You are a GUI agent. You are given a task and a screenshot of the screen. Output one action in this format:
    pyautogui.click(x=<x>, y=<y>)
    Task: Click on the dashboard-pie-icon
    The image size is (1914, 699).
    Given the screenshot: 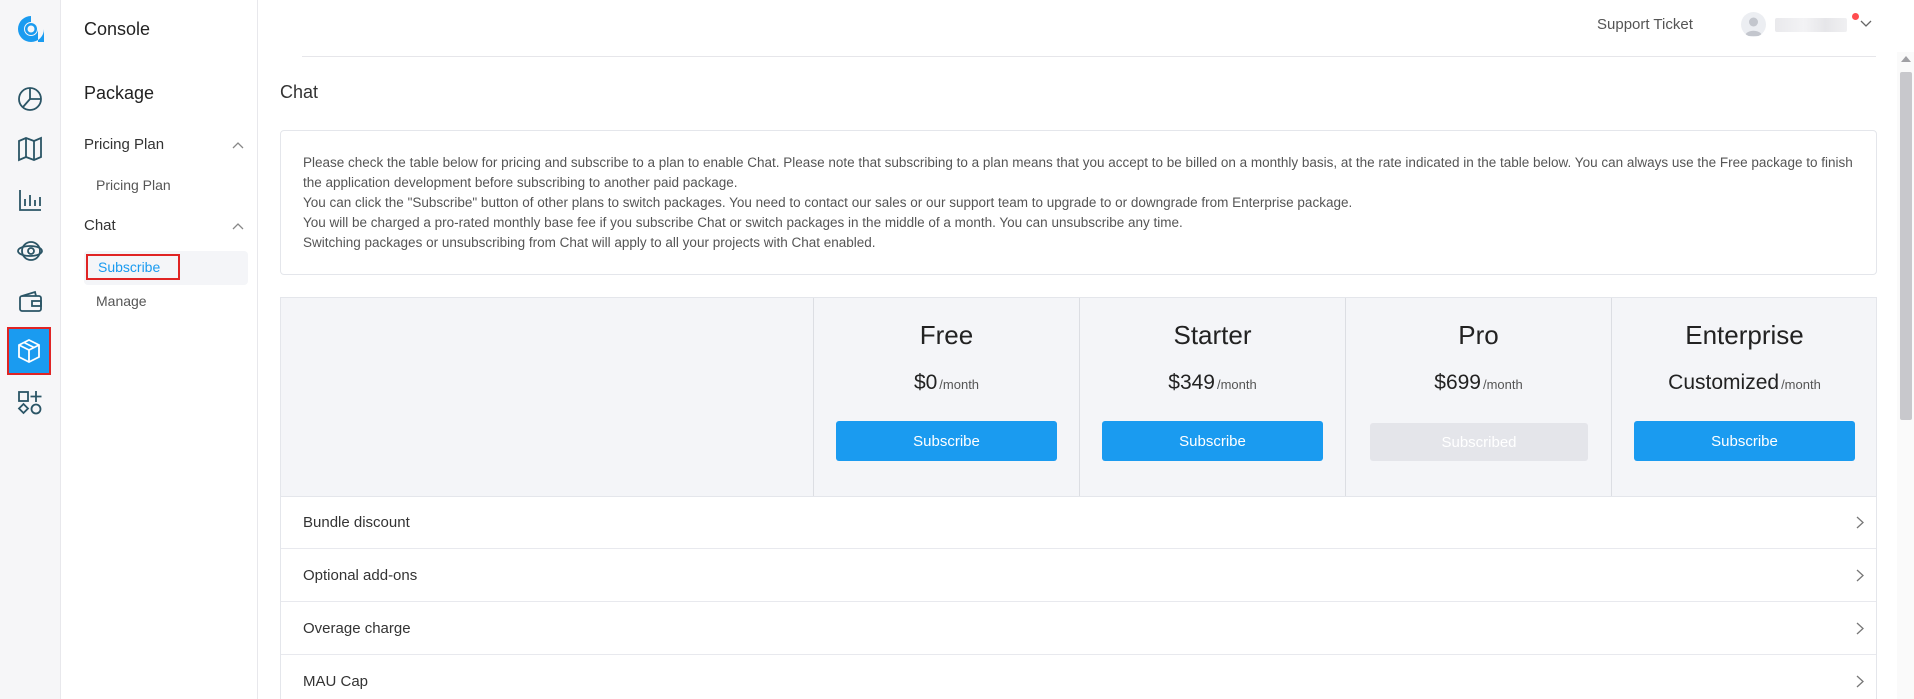 What is the action you would take?
    pyautogui.click(x=30, y=99)
    